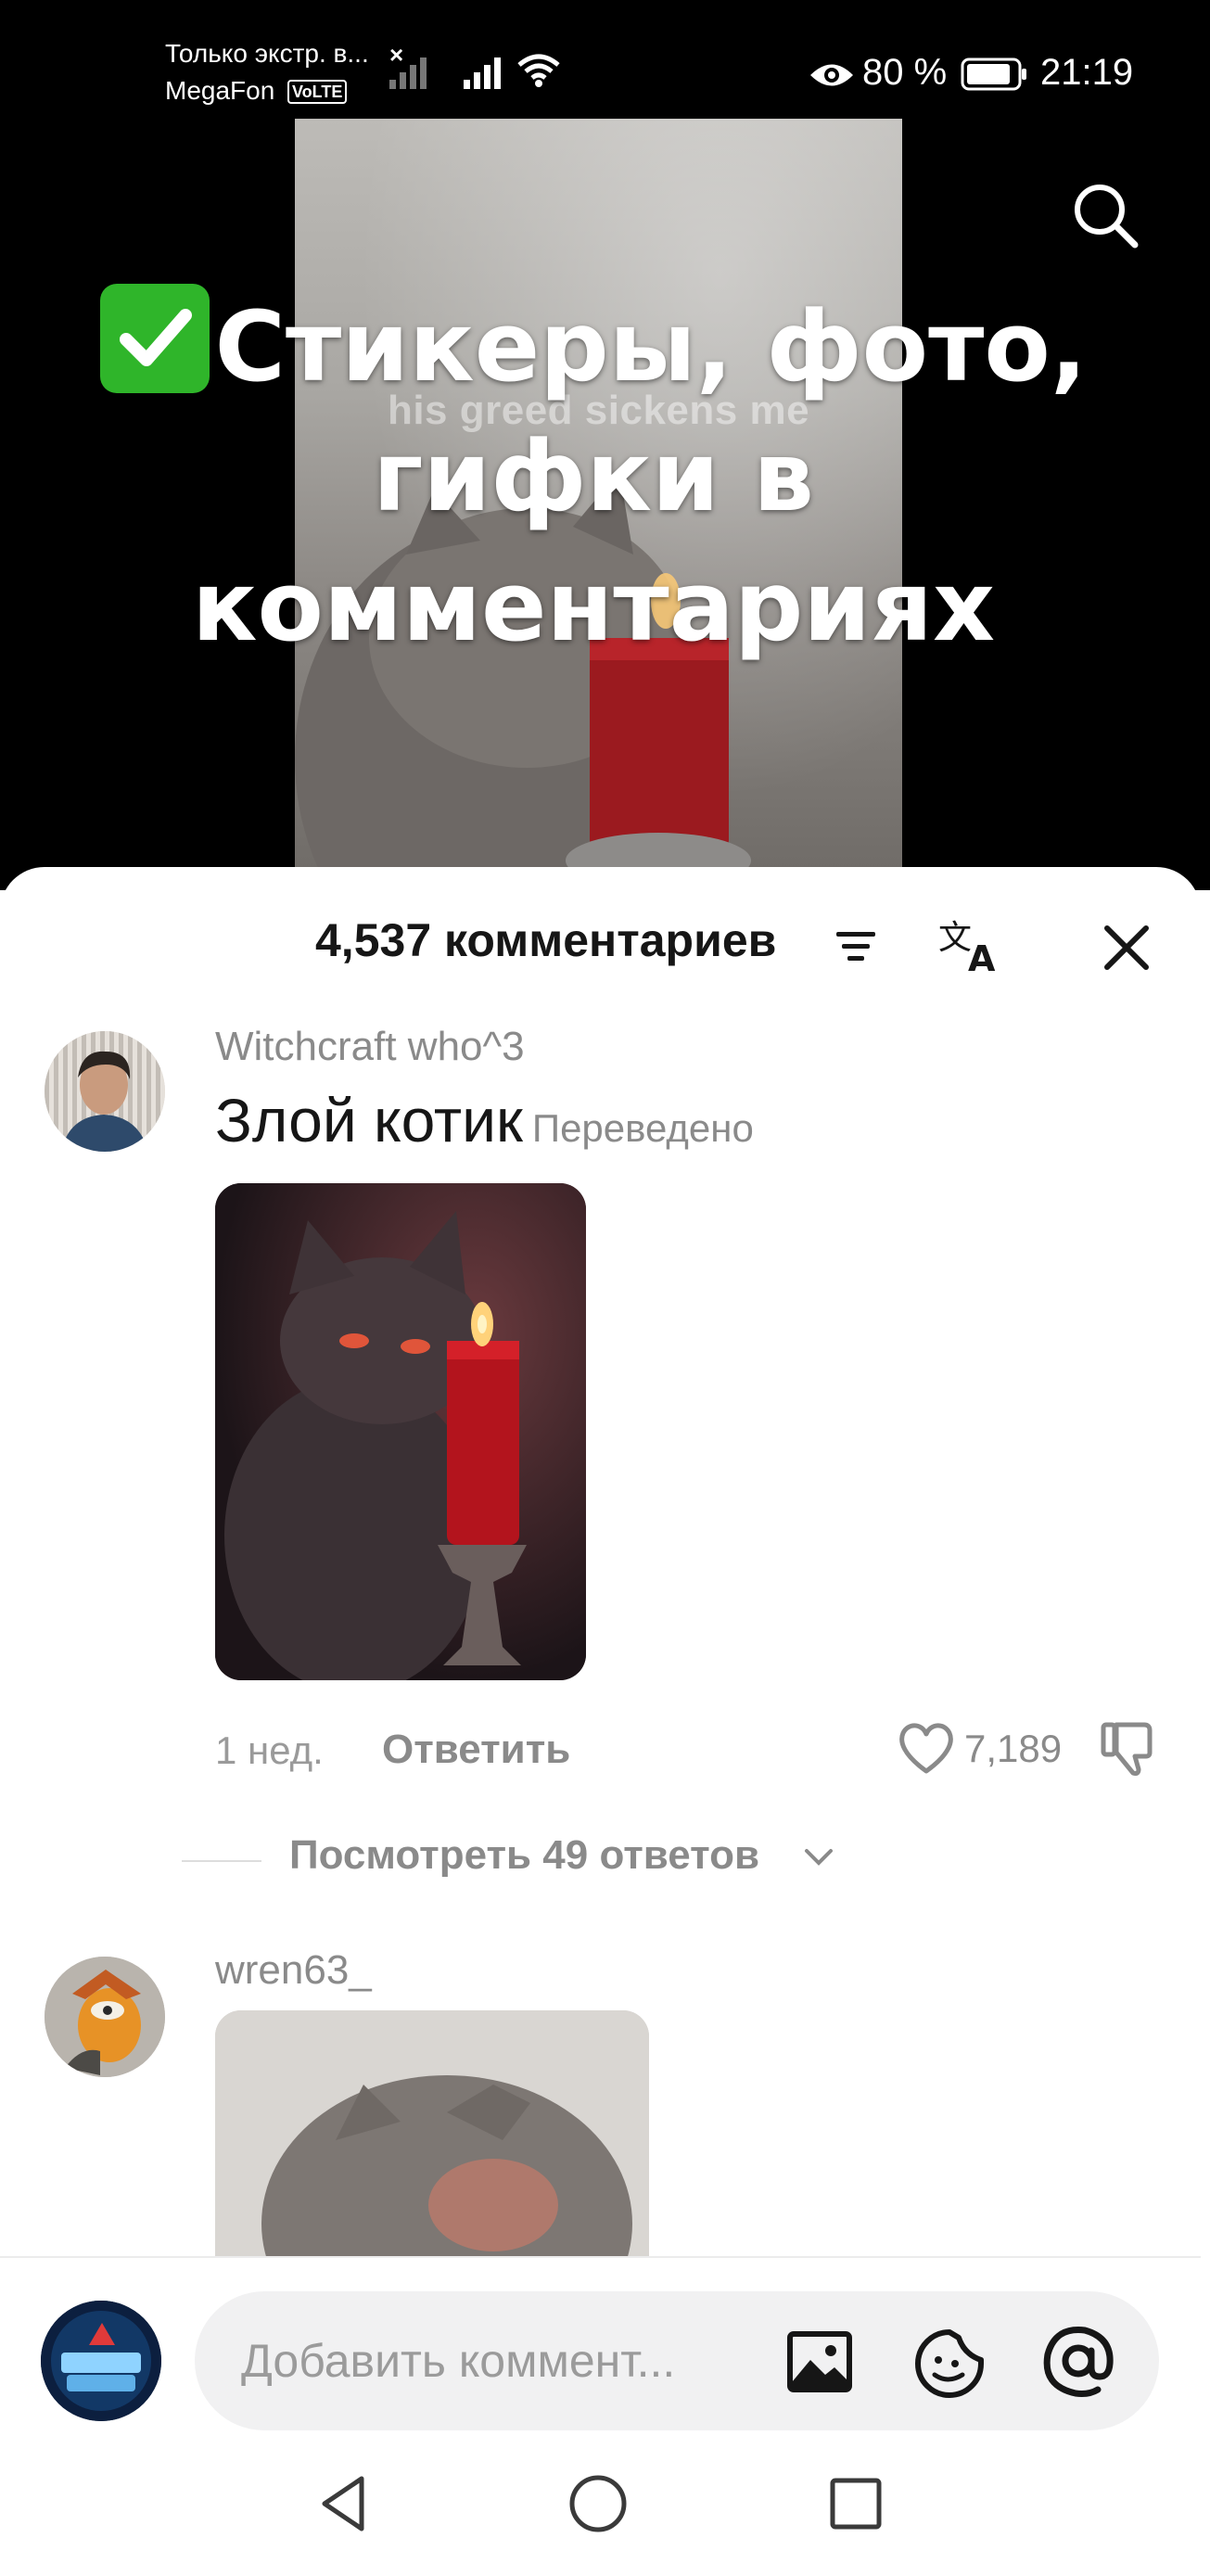 The height and width of the screenshot is (2576, 1210). I want to click on battery-percent: 80 %, so click(905, 72).